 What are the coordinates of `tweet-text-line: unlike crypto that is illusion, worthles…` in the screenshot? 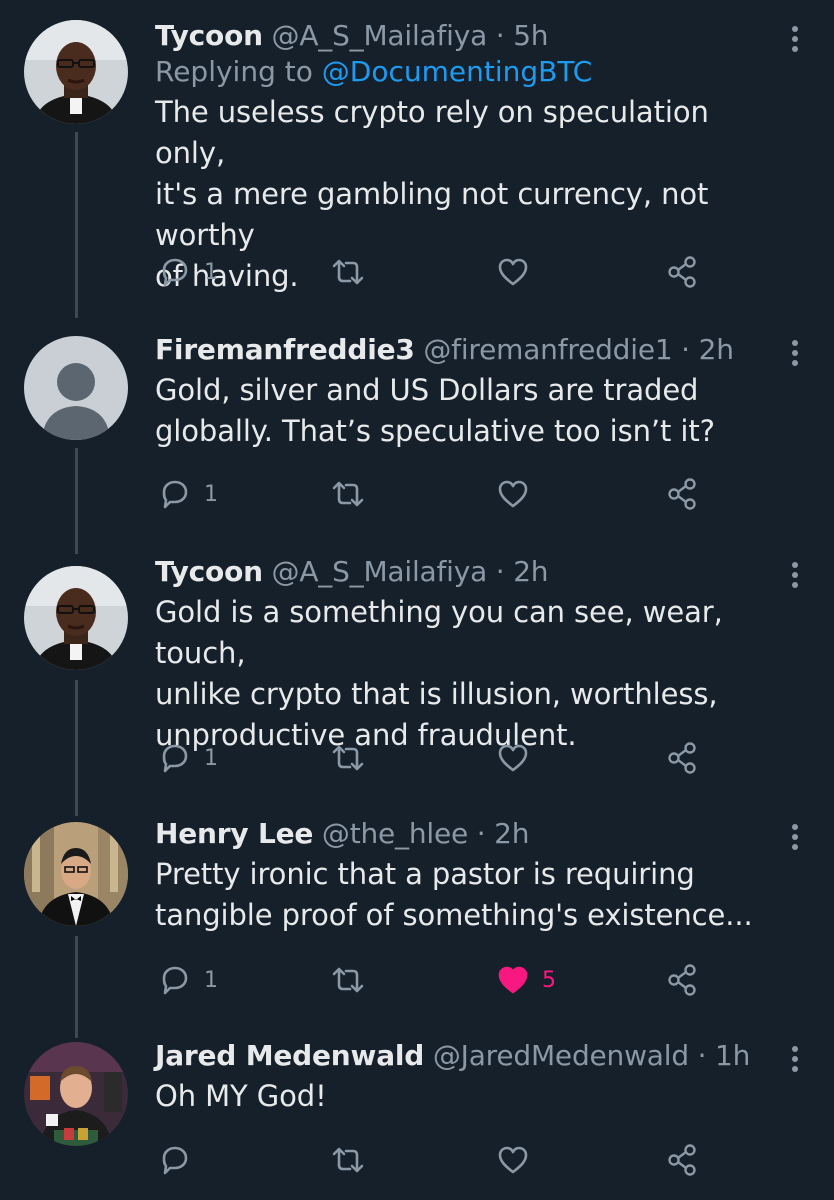 It's located at (436, 694).